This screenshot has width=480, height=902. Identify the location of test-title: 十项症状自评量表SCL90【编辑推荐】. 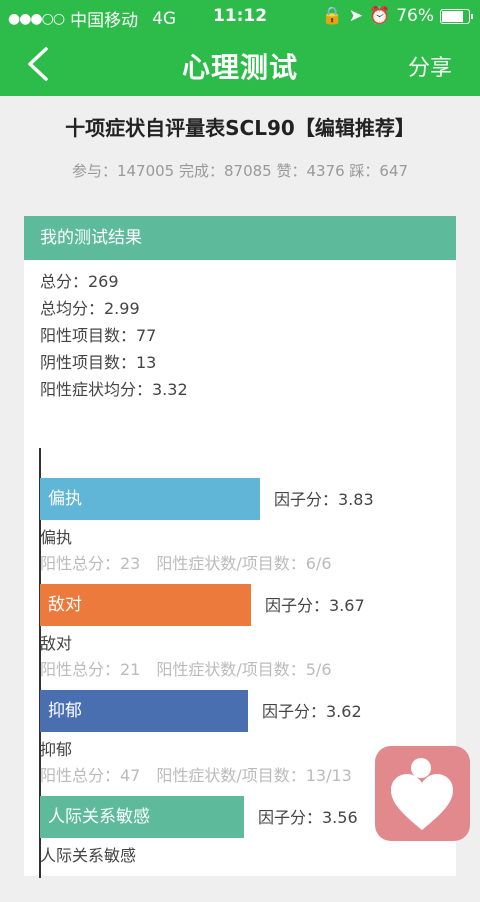
(240, 128).